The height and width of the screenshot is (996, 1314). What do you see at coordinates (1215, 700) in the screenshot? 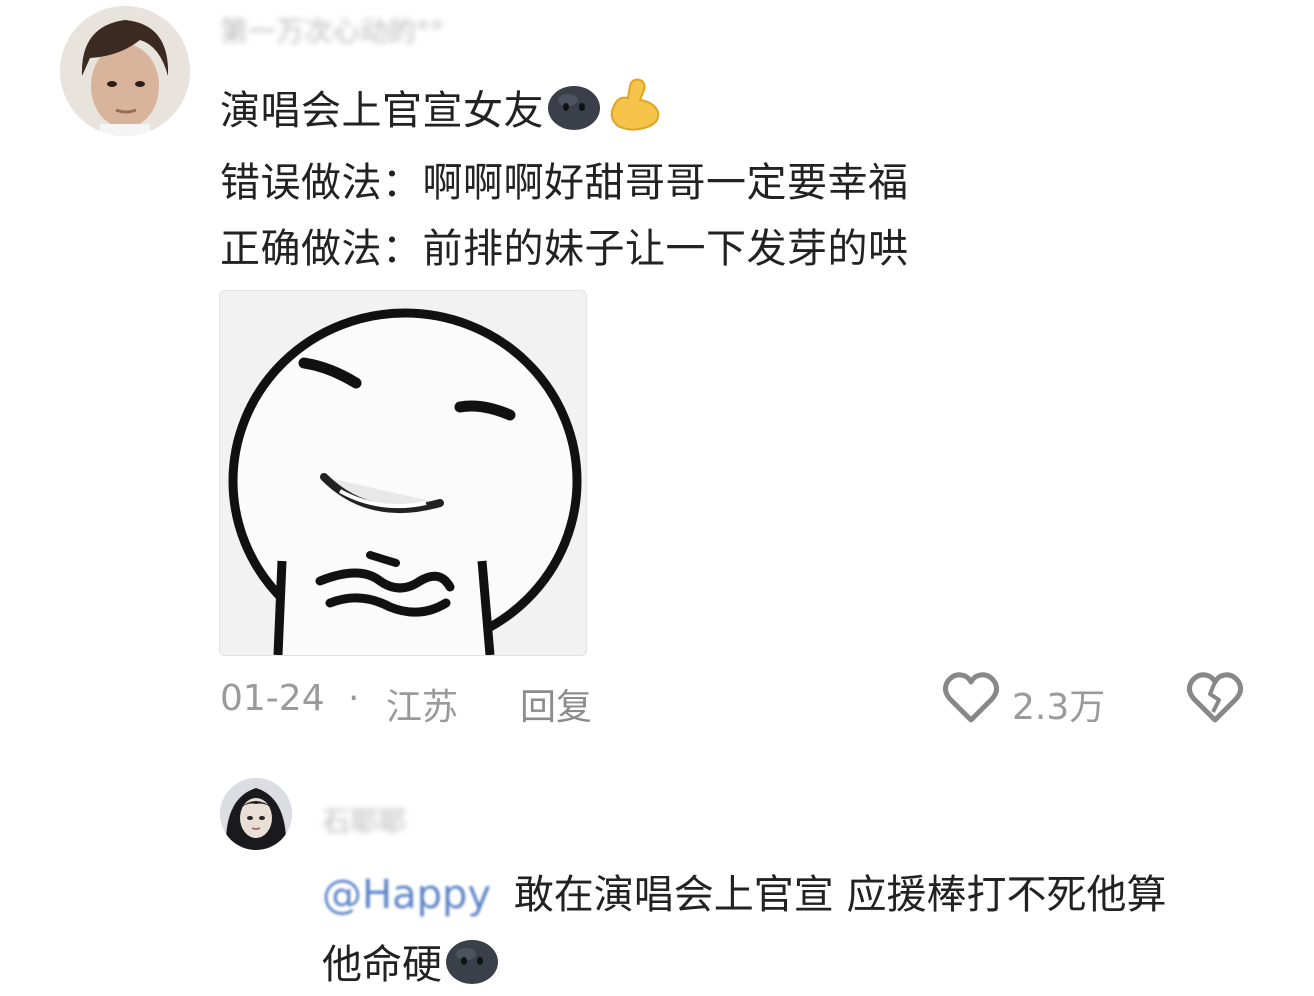
I see `dislike-broken-heart-icon` at bounding box center [1215, 700].